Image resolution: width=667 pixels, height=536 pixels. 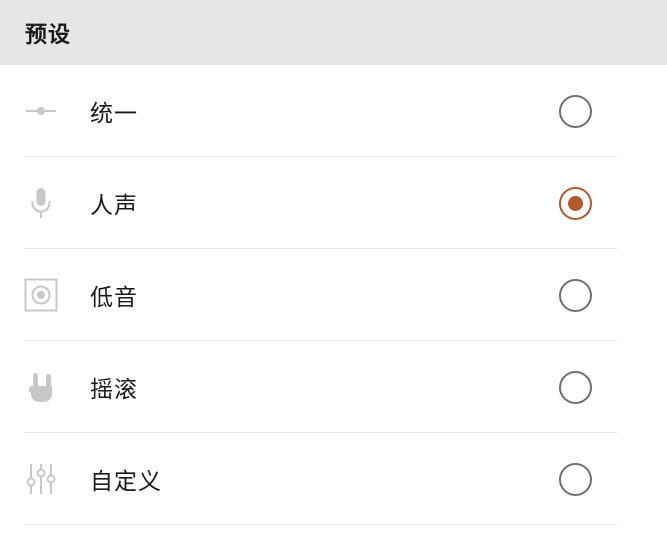 I want to click on preset-radio-rock, so click(x=575, y=387).